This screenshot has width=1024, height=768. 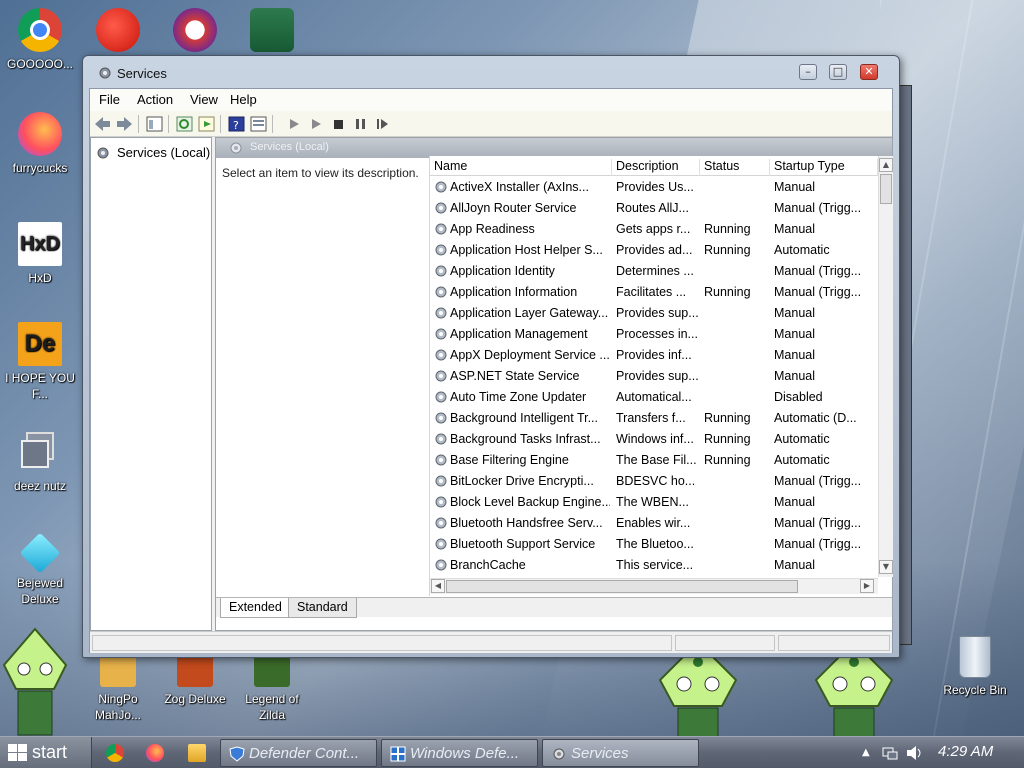 What do you see at coordinates (886, 567) in the screenshot?
I see `scroll-down-button: ▼` at bounding box center [886, 567].